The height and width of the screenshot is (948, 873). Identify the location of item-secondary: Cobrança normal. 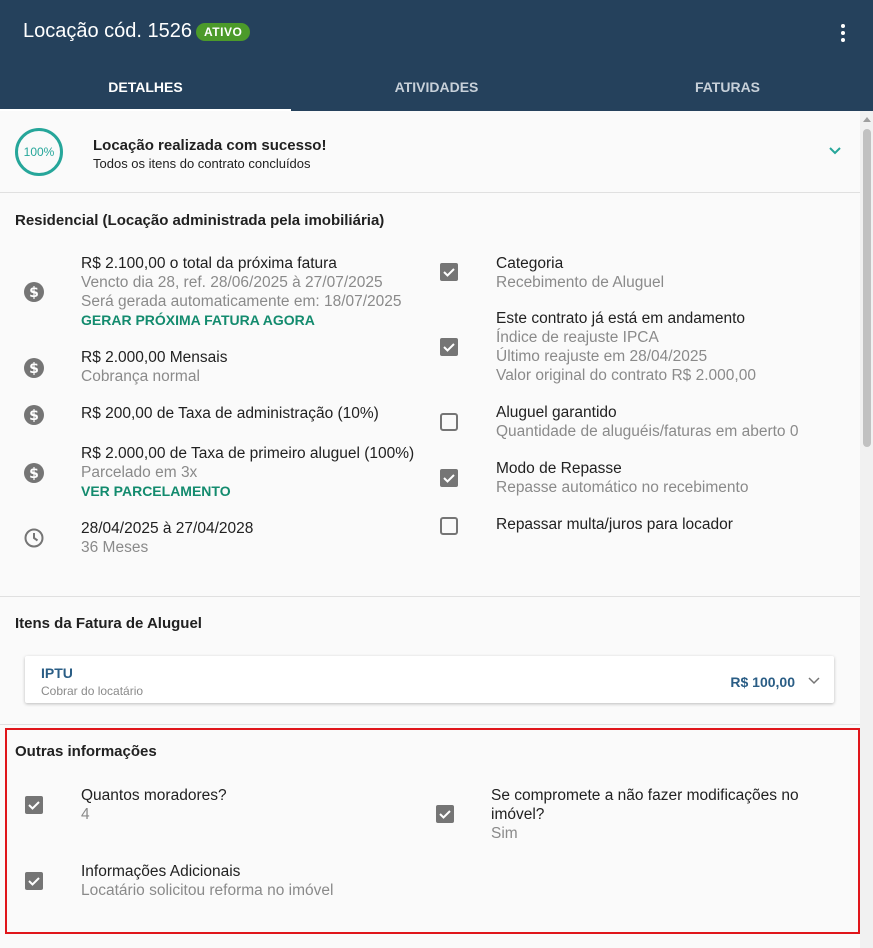
(140, 376).